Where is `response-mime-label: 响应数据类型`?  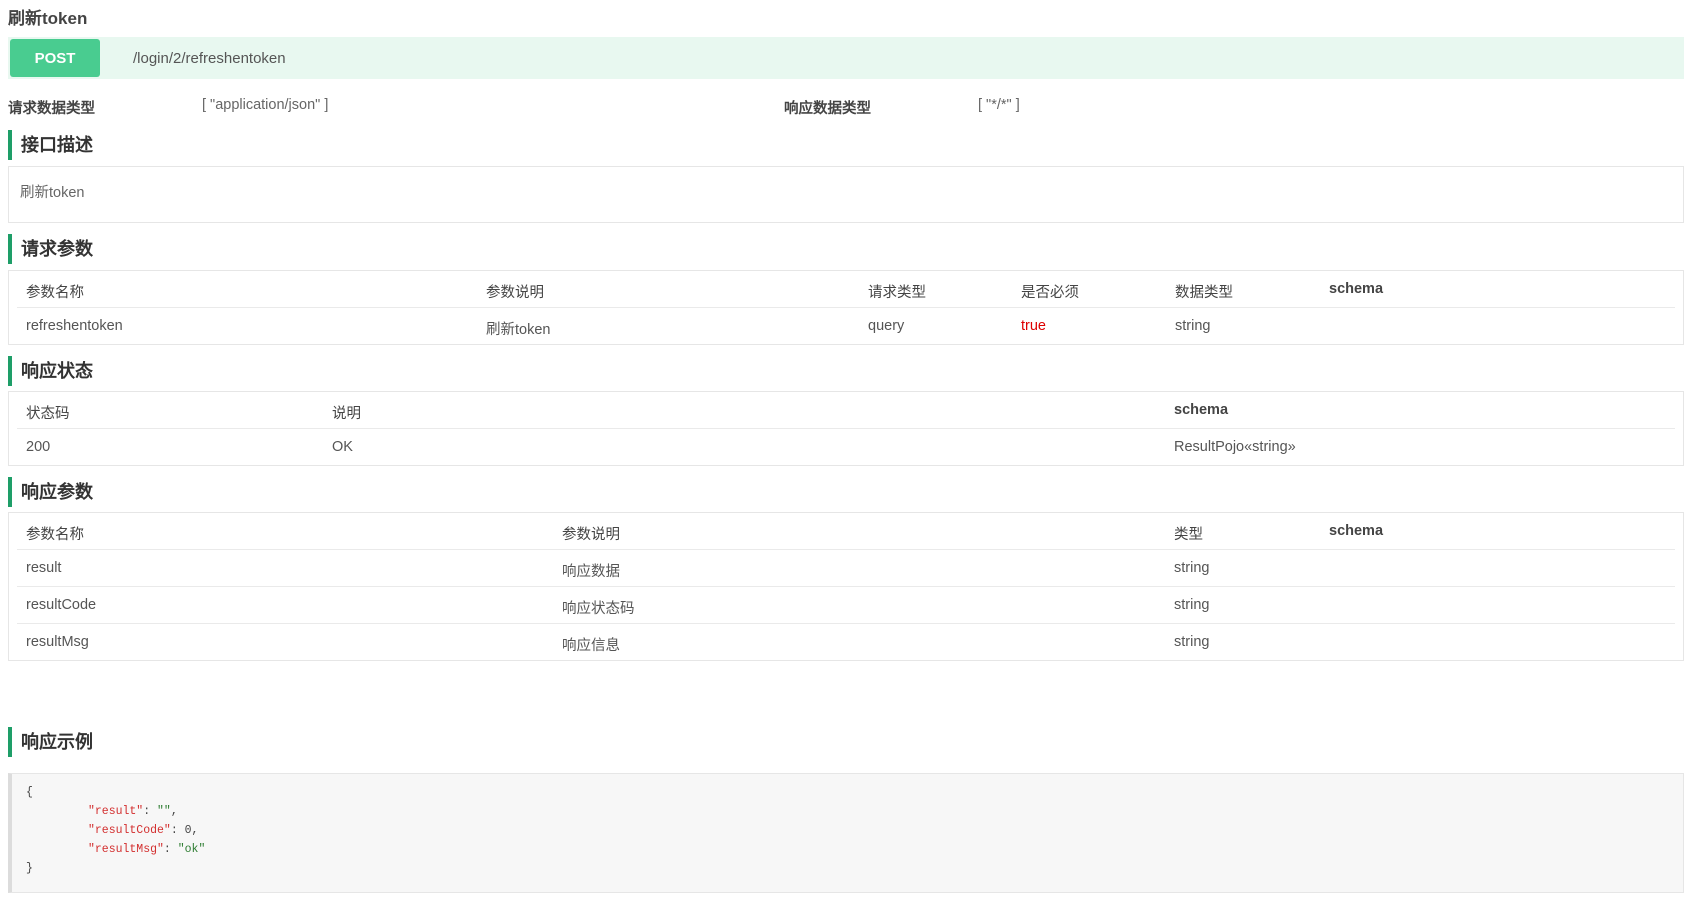
response-mime-label: 响应数据类型 is located at coordinates (827, 109).